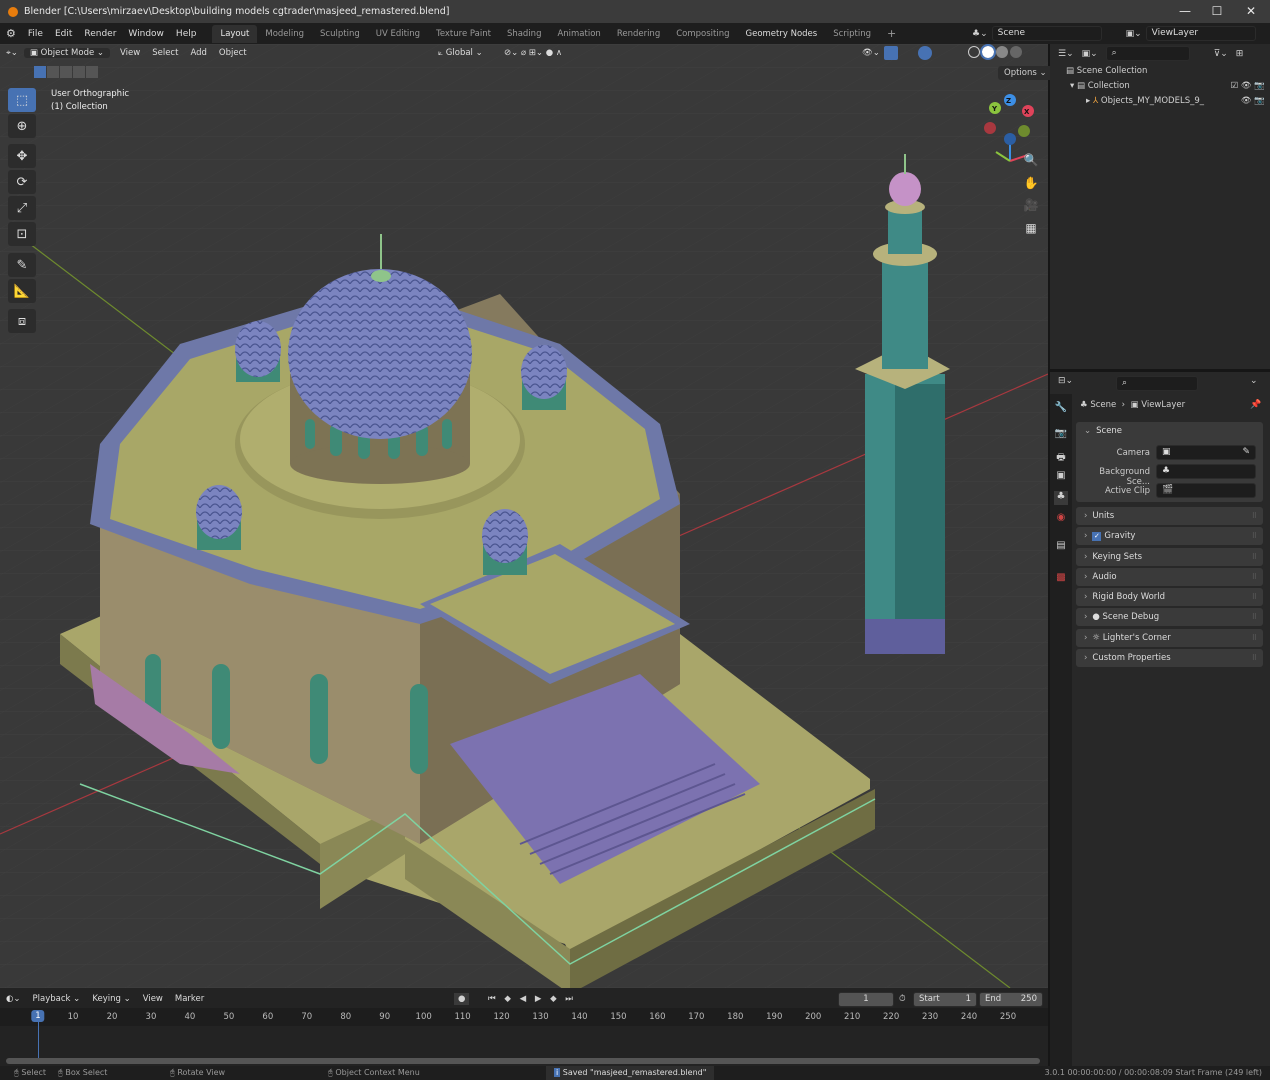 The height and width of the screenshot is (1080, 1270). I want to click on maximize-button: ☐, so click(1217, 11).